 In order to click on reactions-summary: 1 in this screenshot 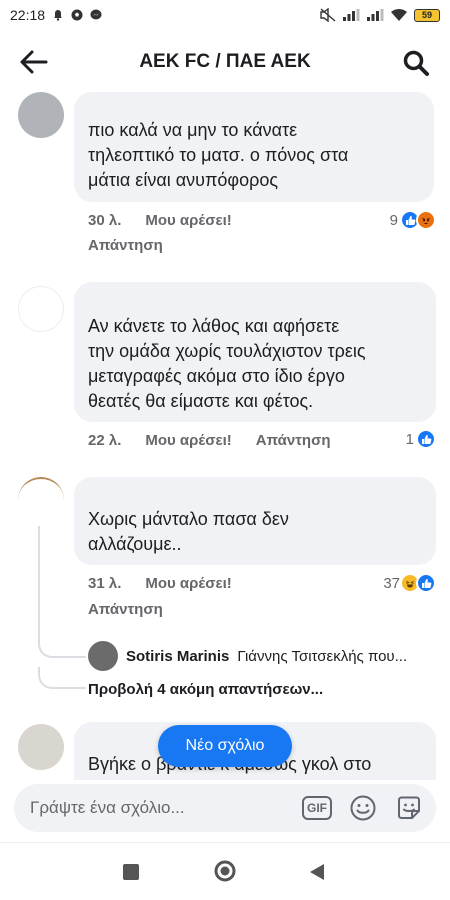, I will do `click(421, 439)`.